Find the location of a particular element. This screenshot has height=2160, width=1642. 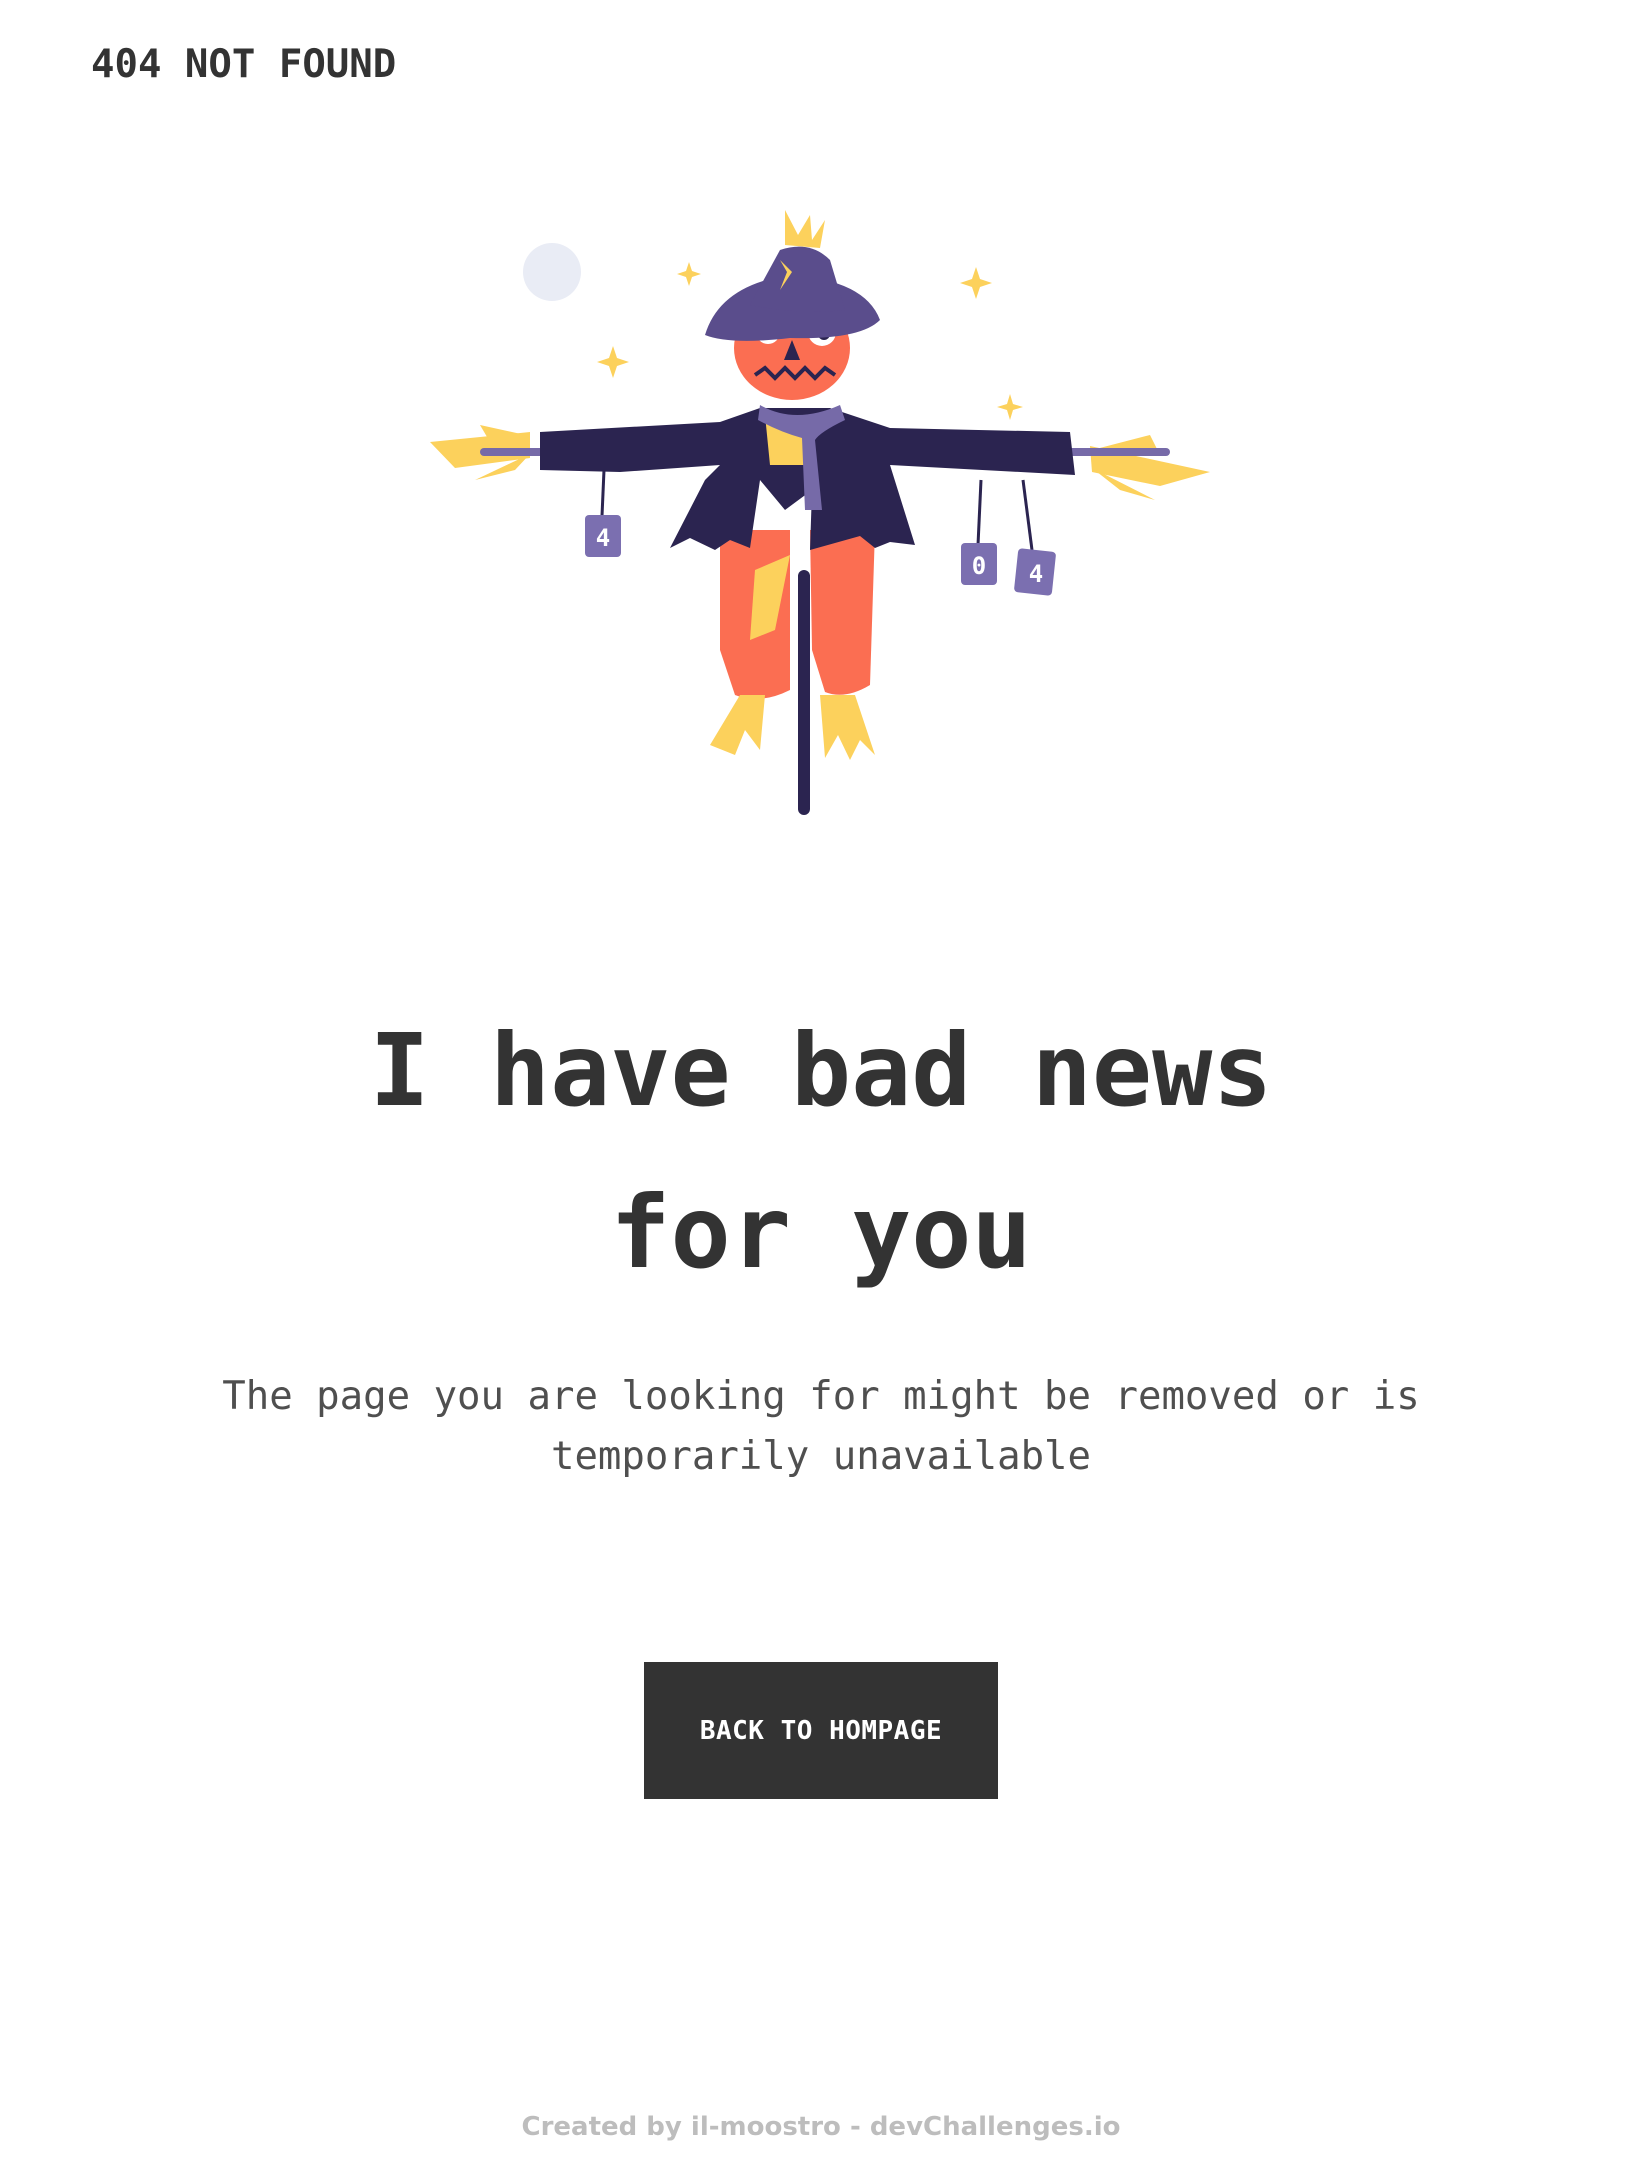

can-label-4-right: 4 is located at coordinates (1036, 574).